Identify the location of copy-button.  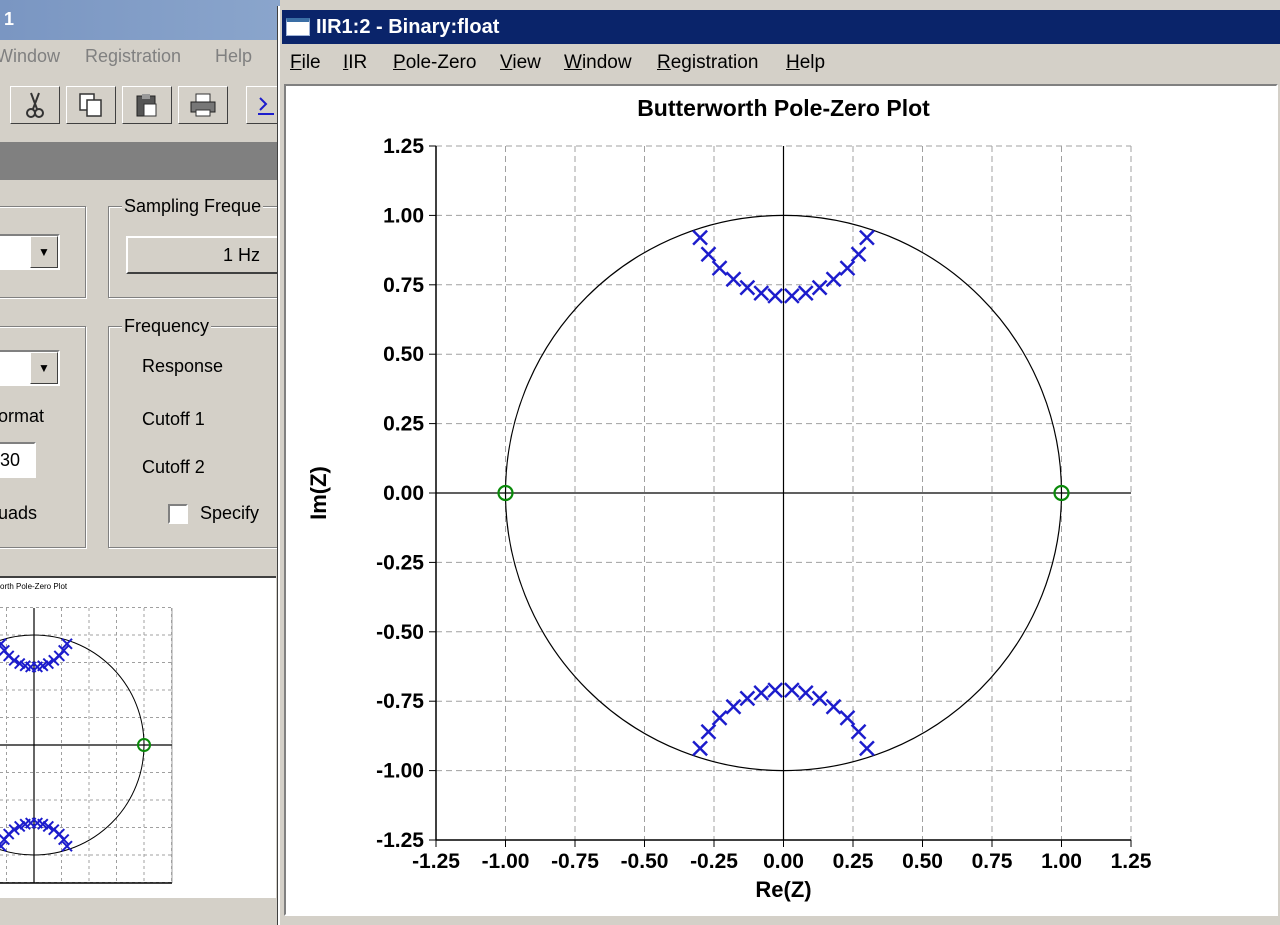
(91, 105).